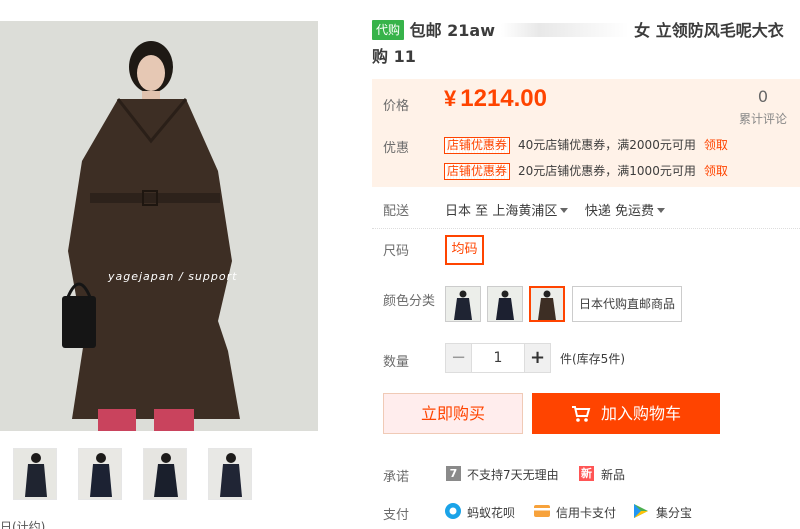  Describe the element at coordinates (674, 513) in the screenshot. I see `payment-jifenbao: 集分宝` at that location.